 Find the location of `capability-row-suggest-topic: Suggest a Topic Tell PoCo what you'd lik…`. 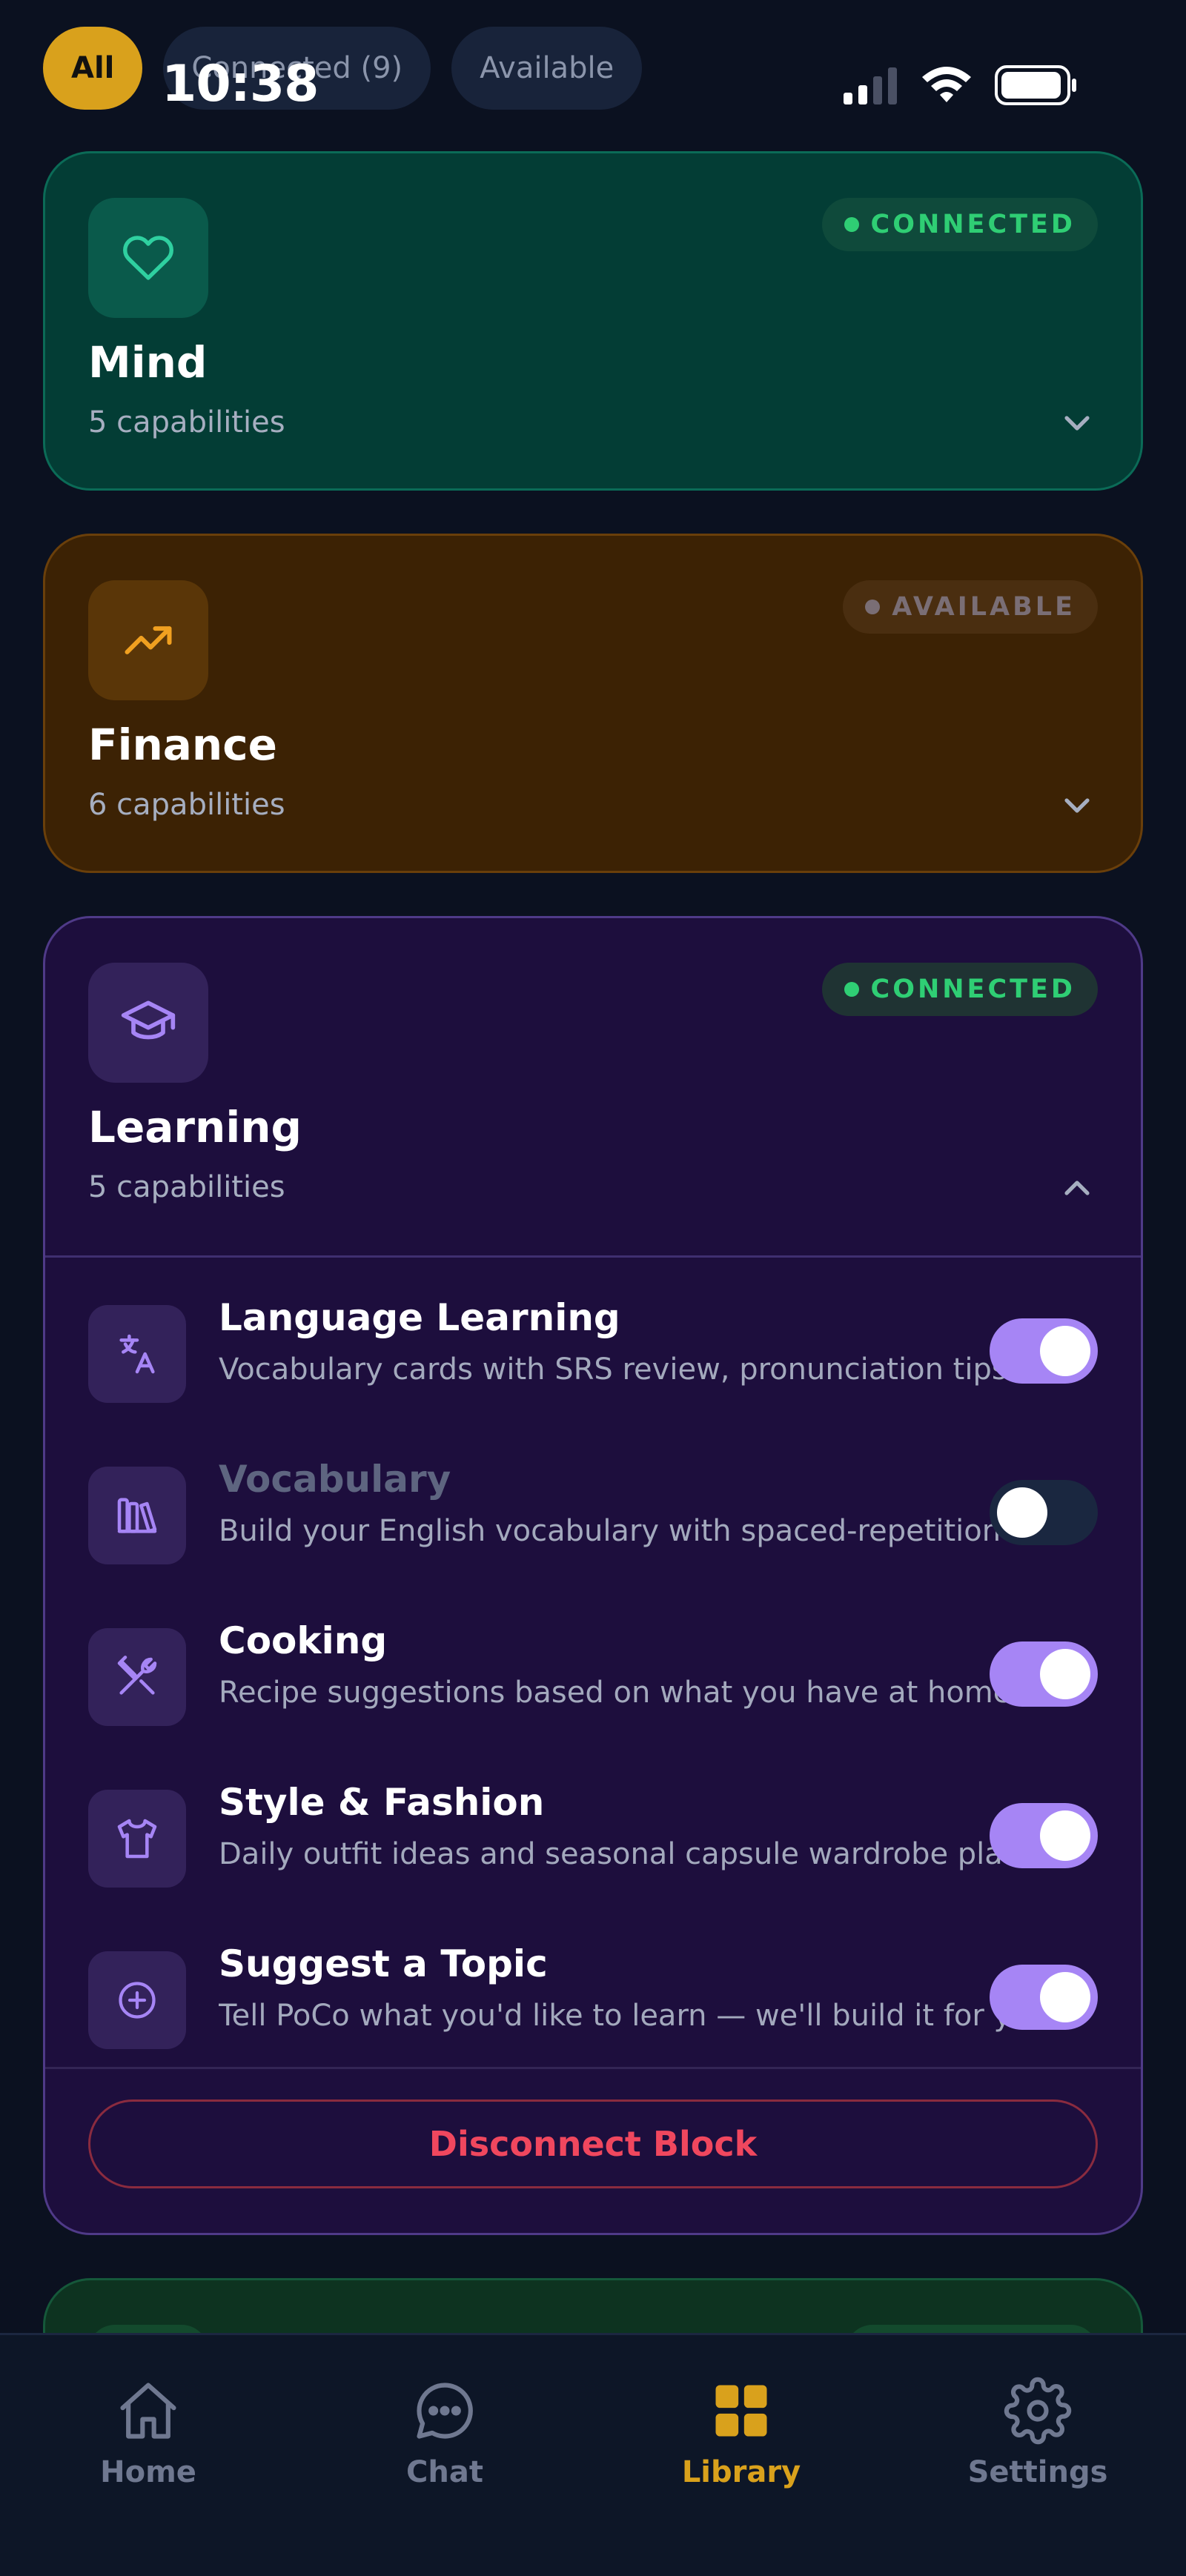

capability-row-suggest-topic: Suggest a Topic Tell PoCo what you'd lik… is located at coordinates (593, 1994).